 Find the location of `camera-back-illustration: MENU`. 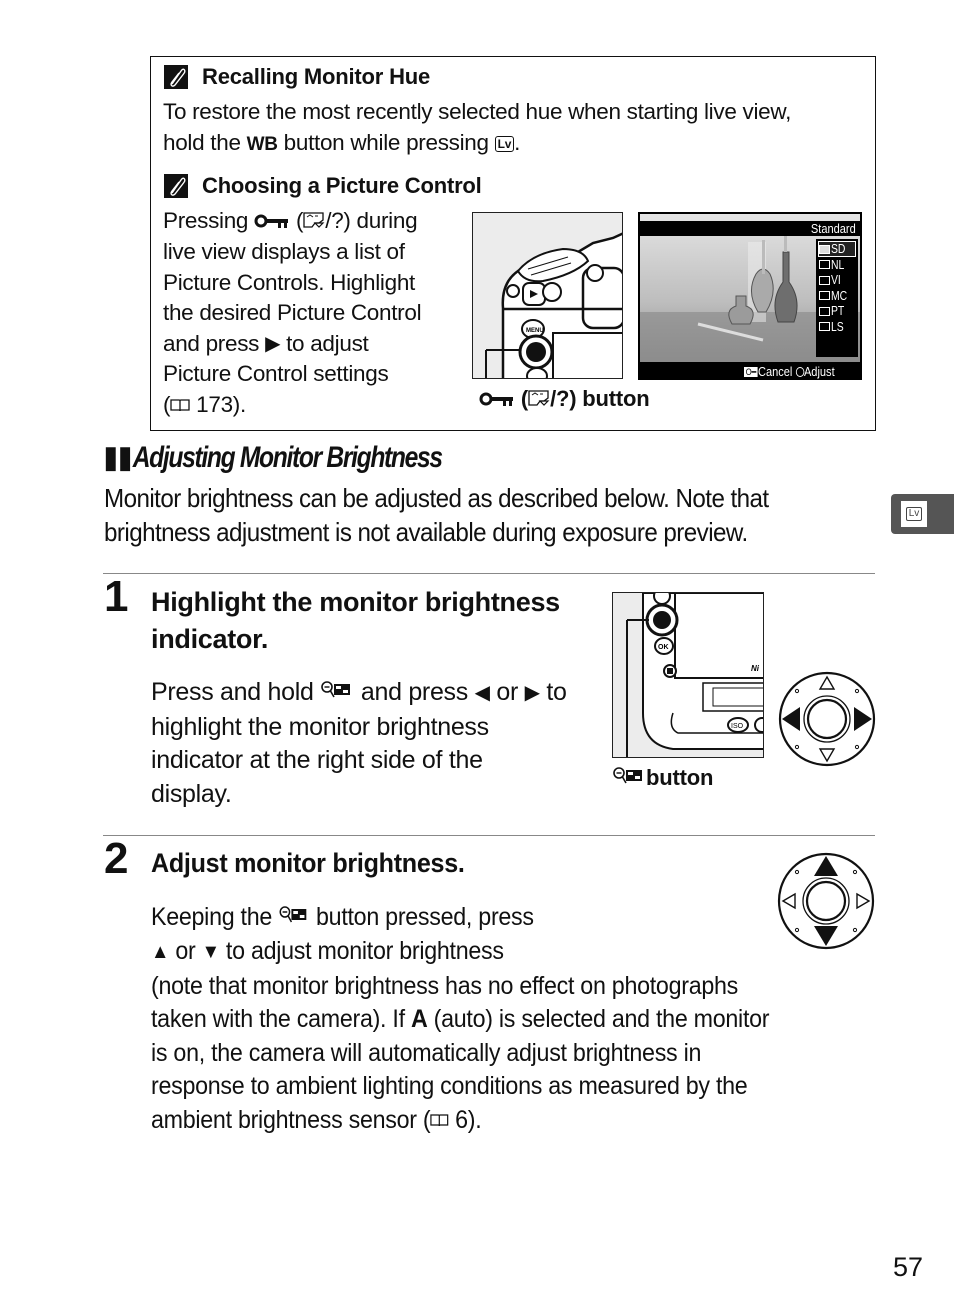

camera-back-illustration: MENU is located at coordinates (547, 295).